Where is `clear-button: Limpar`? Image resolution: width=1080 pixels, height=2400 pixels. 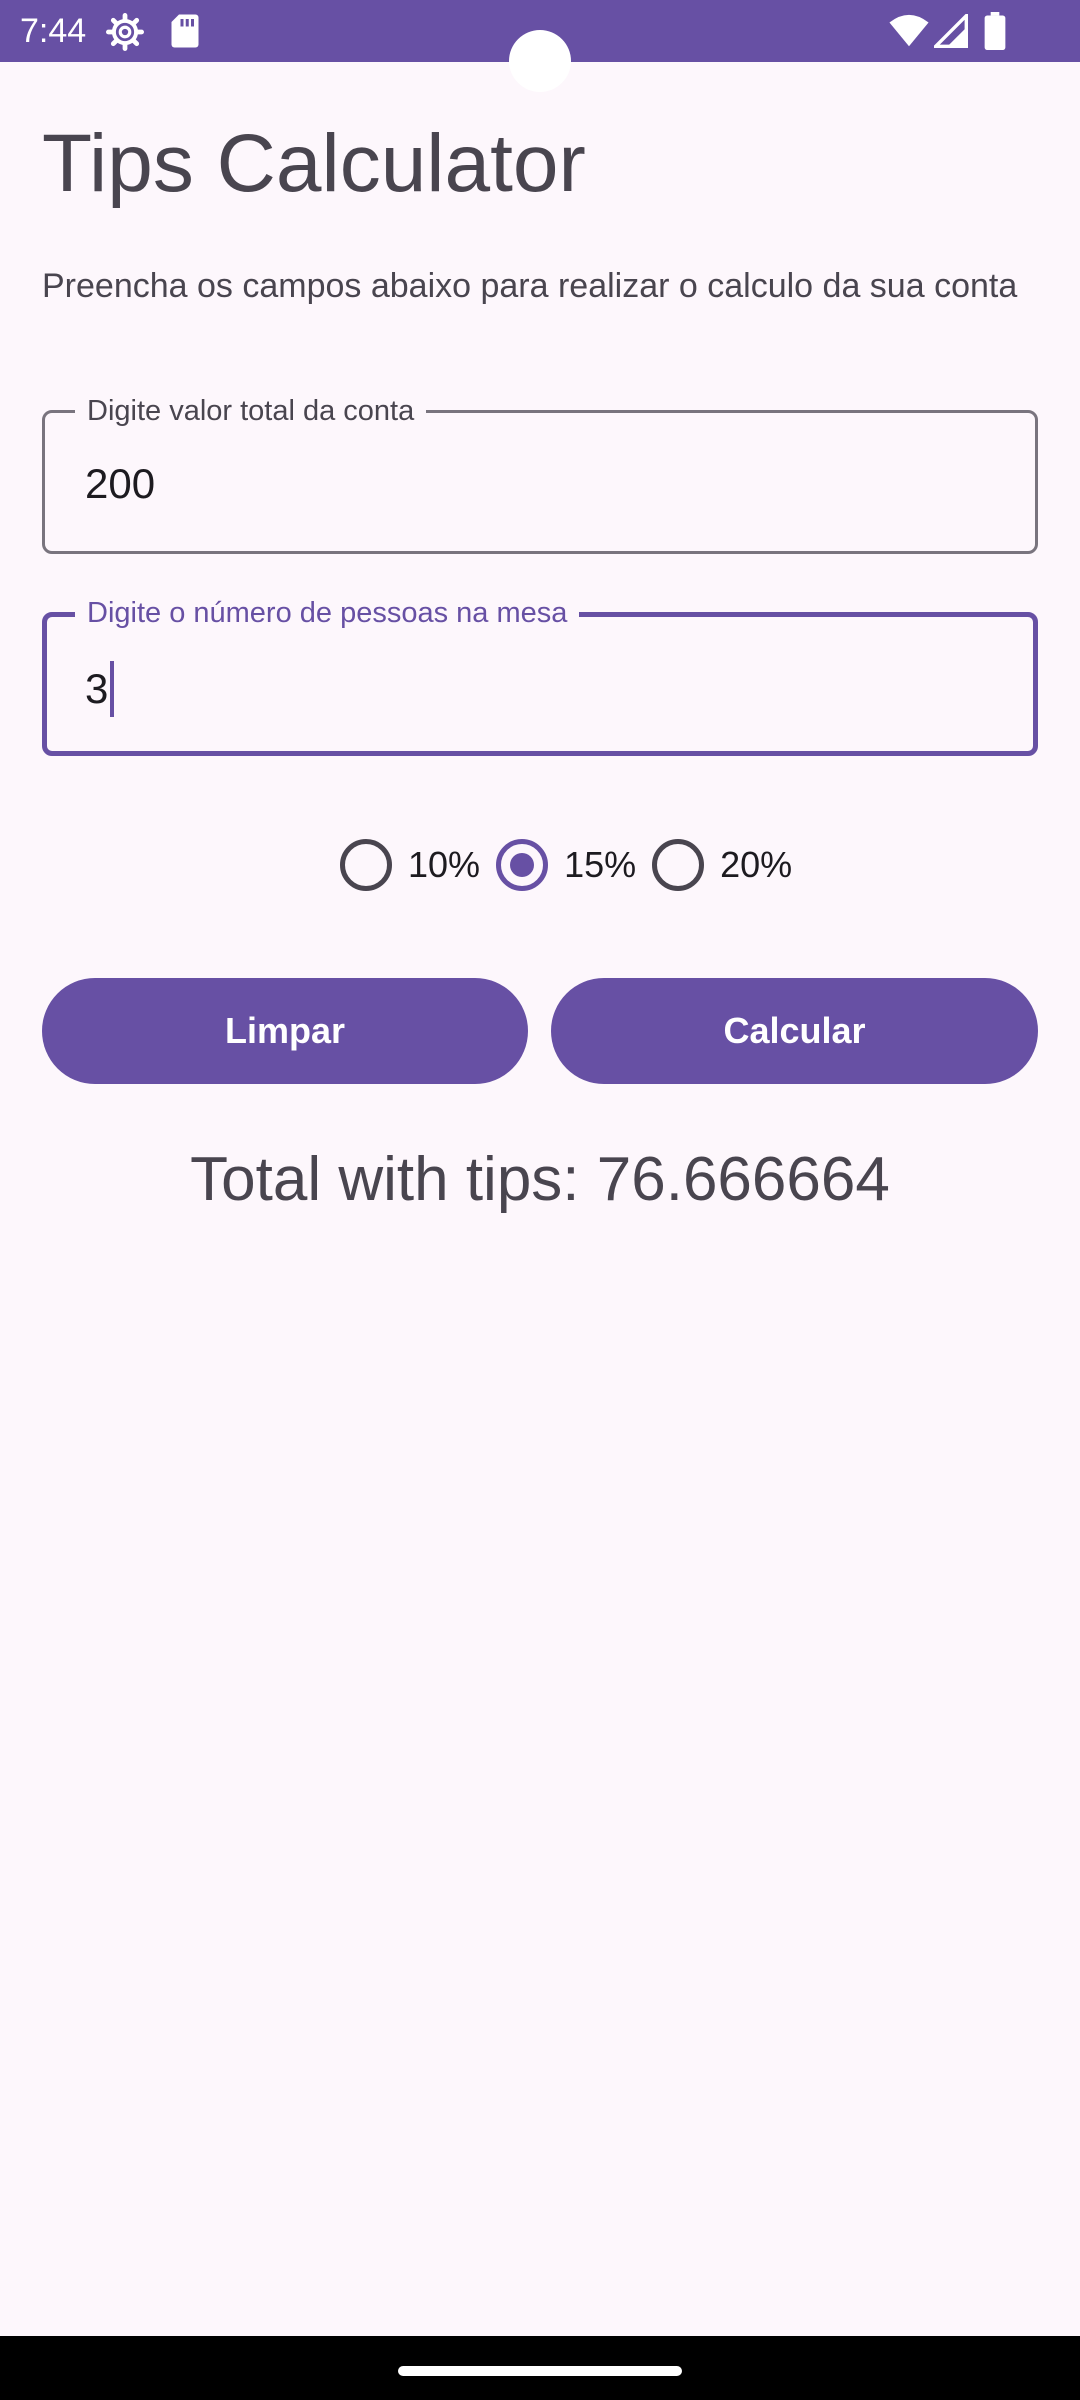 clear-button: Limpar is located at coordinates (285, 1031).